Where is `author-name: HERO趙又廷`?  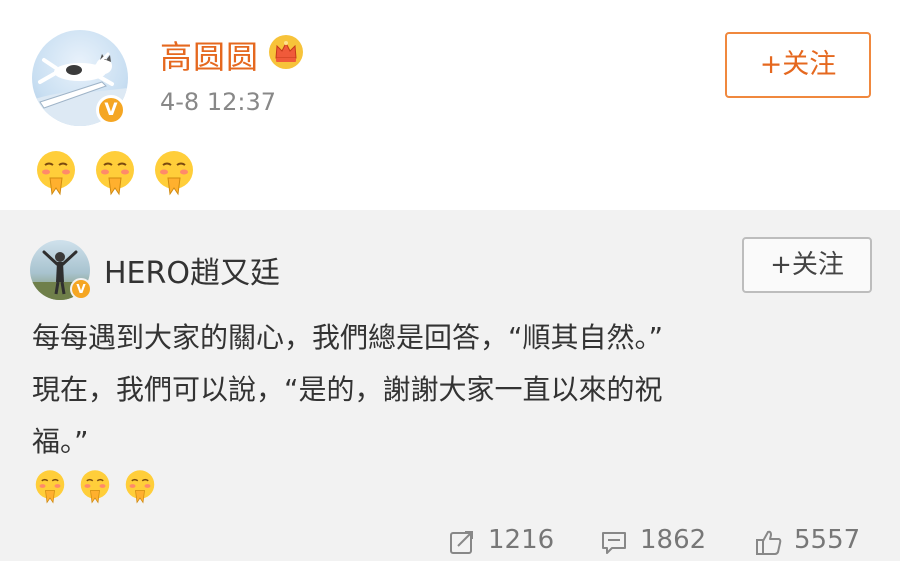
author-name: HERO趙又廷 is located at coordinates (192, 270).